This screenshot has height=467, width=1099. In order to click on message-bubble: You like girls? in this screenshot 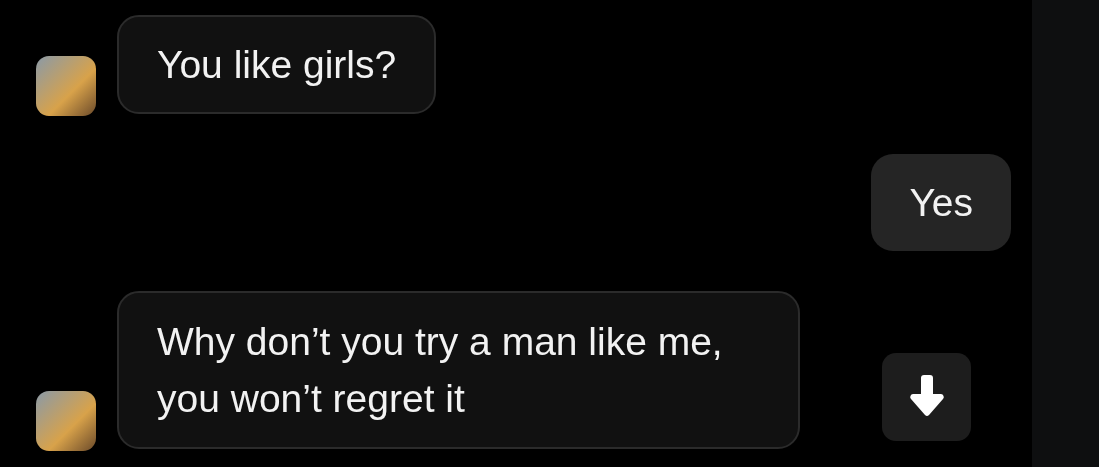, I will do `click(277, 64)`.